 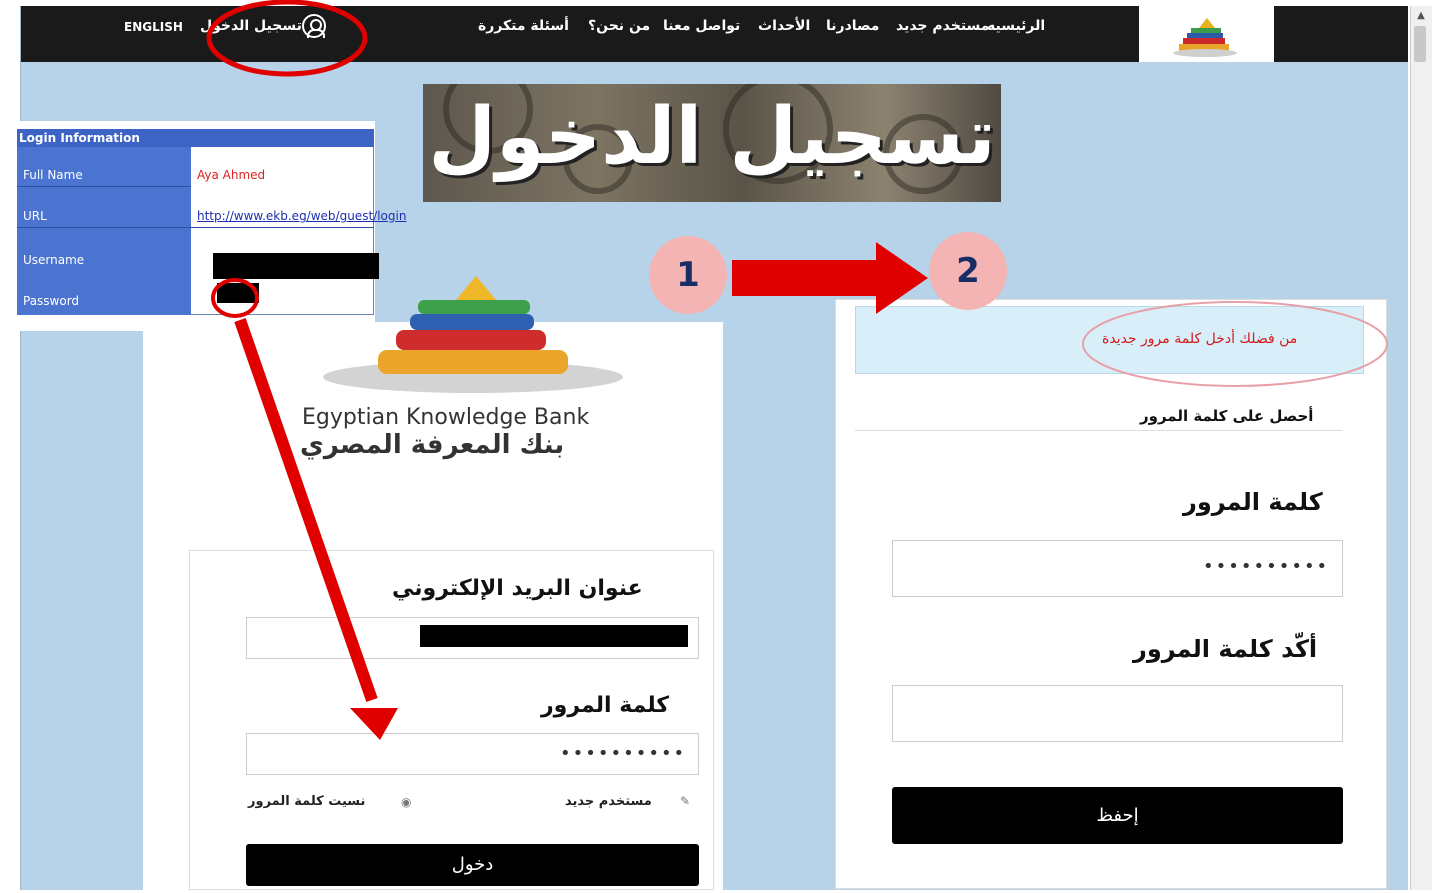 What do you see at coordinates (712, 137) in the screenshot?
I see `banner-title: تسجيل الدخول` at bounding box center [712, 137].